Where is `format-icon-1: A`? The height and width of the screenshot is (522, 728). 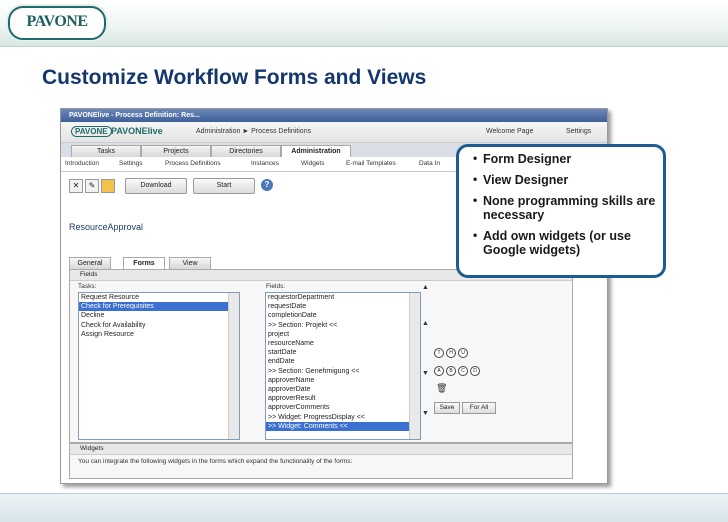 format-icon-1: A is located at coordinates (439, 371).